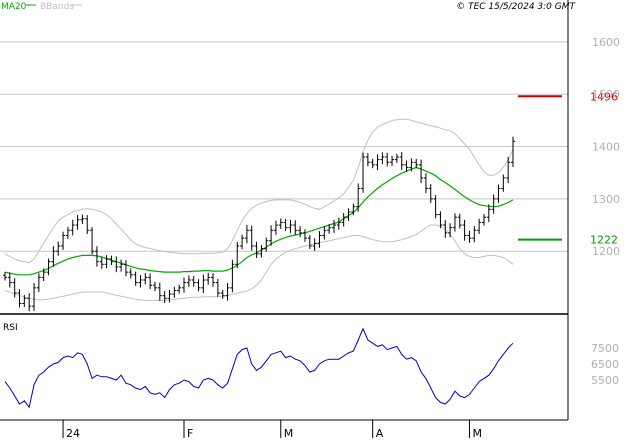 The width and height of the screenshot is (627, 444). I want to click on bbands-lower-line, so click(259, 262).